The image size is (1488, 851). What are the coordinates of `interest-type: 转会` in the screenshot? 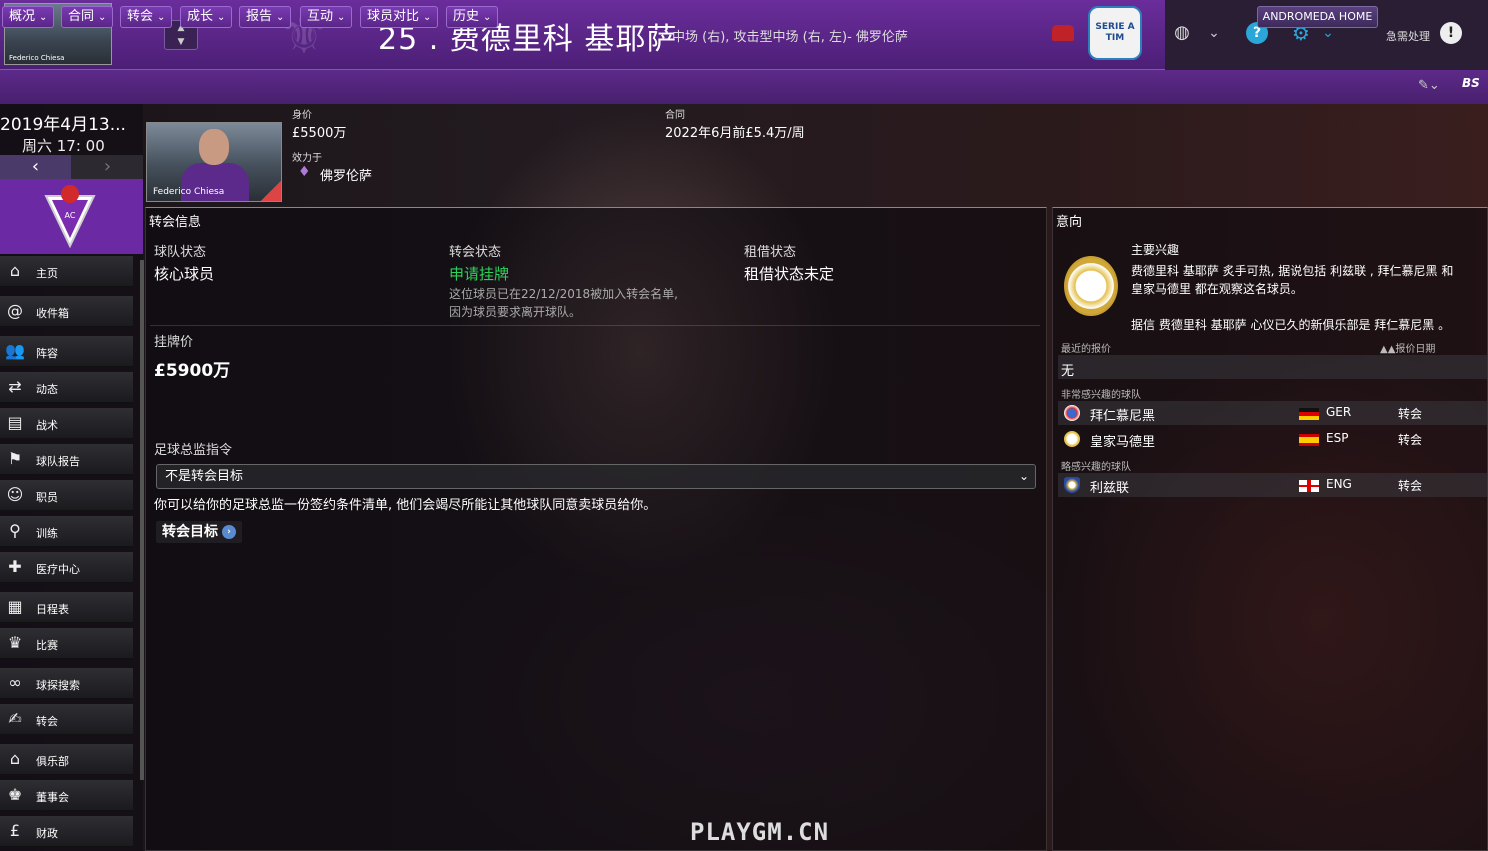 It's located at (1410, 414).